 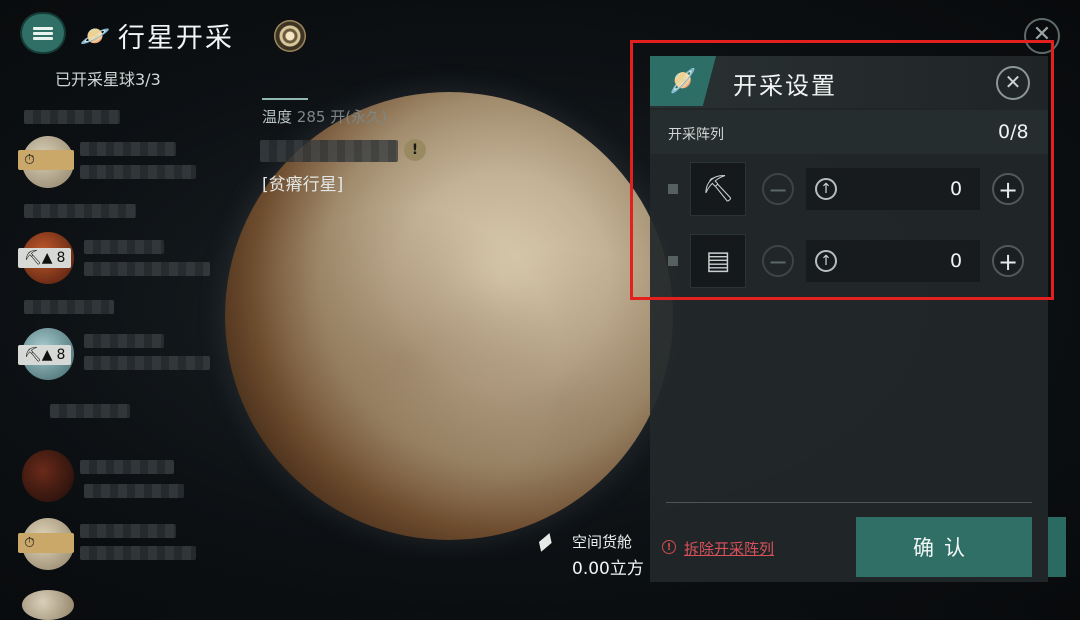 What do you see at coordinates (415, 150) in the screenshot?
I see `warning-icon: !` at bounding box center [415, 150].